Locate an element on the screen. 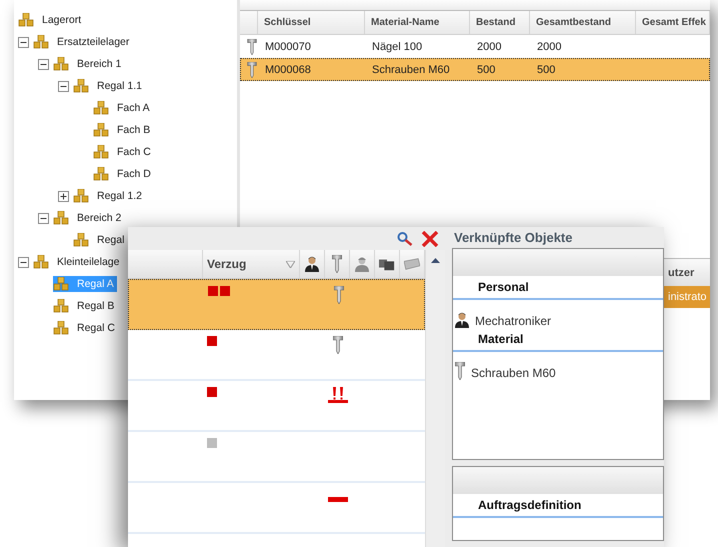 Image resolution: width=718 pixels, height=547 pixels. table-cell-text: M000070 is located at coordinates (288, 47).